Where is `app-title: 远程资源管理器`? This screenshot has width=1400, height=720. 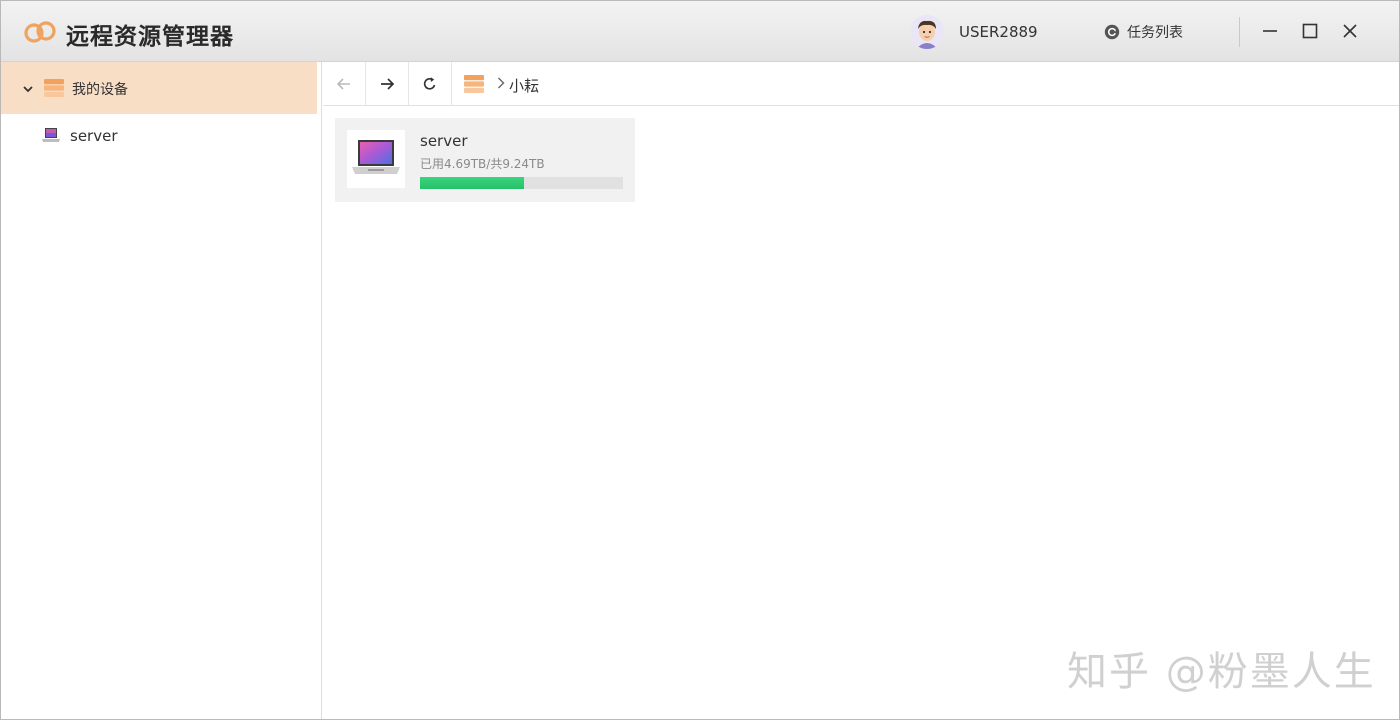 app-title: 远程资源管理器 is located at coordinates (150, 37).